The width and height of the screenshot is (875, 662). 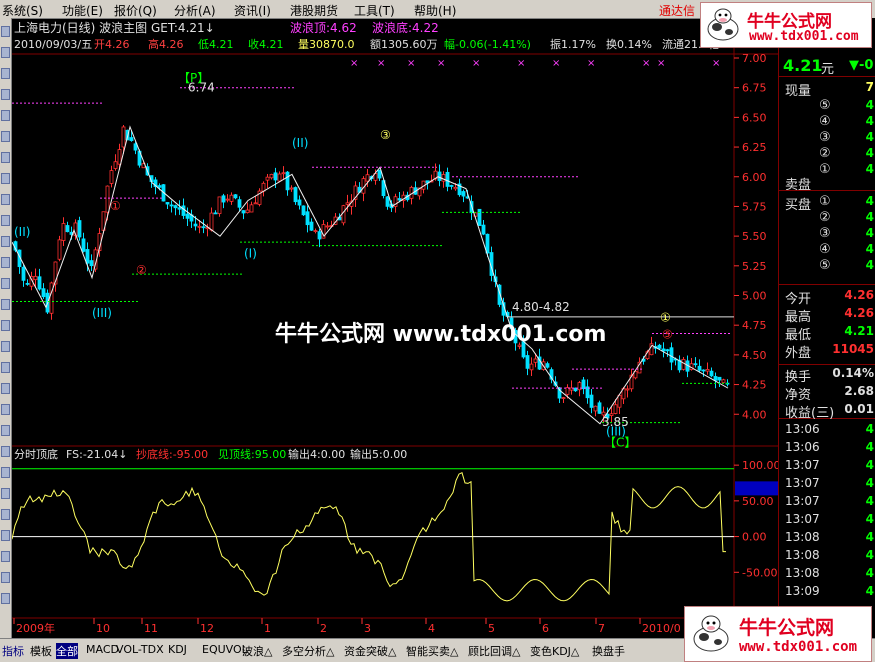 I want to click on tab-0: 指标, so click(x=13, y=651).